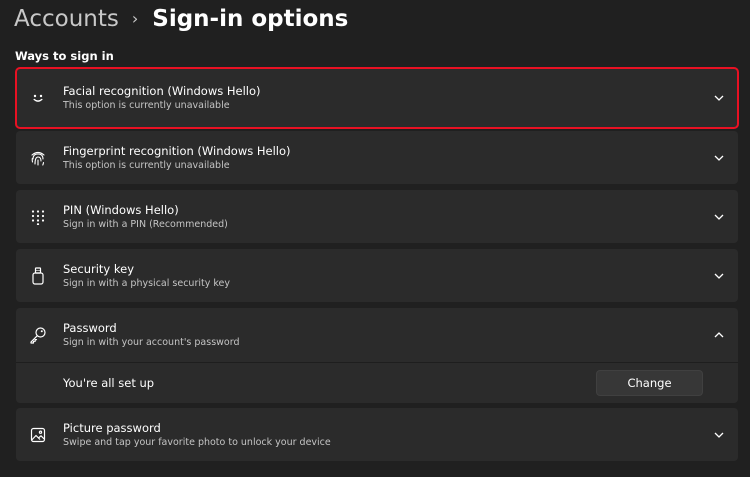 The width and height of the screenshot is (750, 477). Describe the element at coordinates (112, 427) in the screenshot. I see `option-title: Picture password` at that location.